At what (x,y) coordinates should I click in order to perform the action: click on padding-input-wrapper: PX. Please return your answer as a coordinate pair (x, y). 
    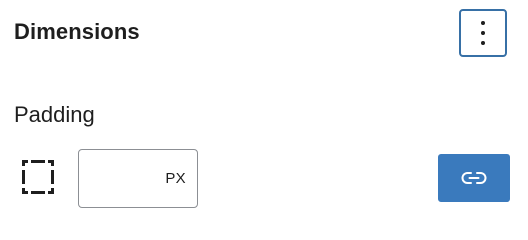
    Looking at the image, I should click on (138, 178).